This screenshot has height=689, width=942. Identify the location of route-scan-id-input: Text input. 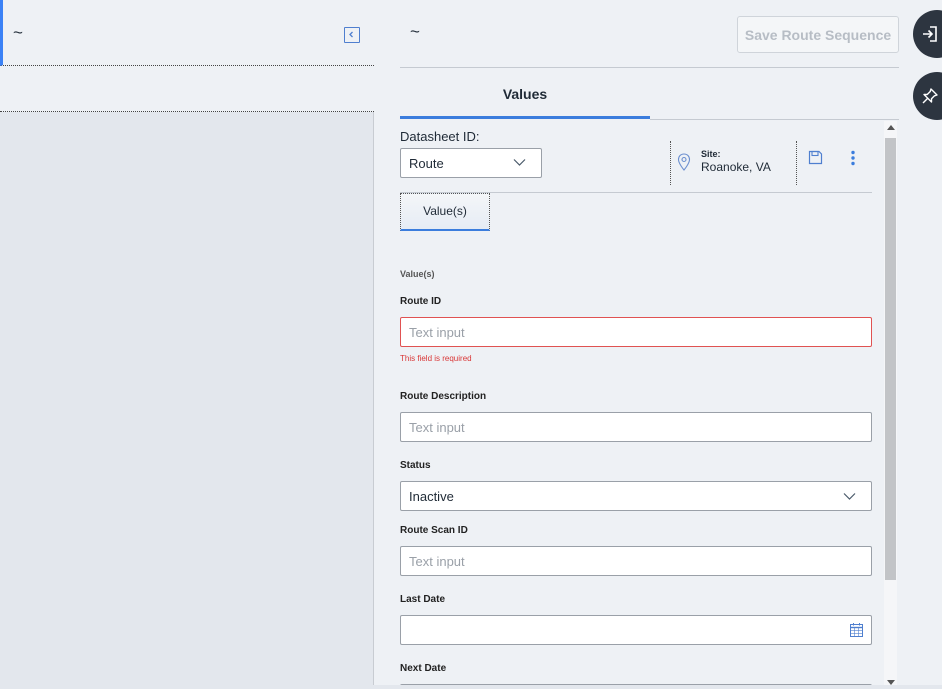
(636, 561).